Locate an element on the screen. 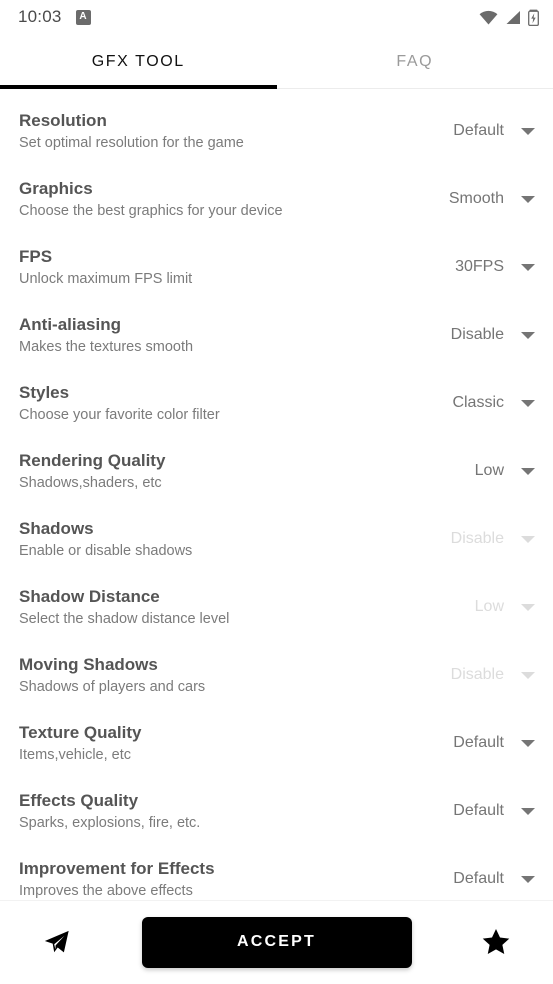 The image size is (553, 984). accept-button: ACCEPT is located at coordinates (276, 942).